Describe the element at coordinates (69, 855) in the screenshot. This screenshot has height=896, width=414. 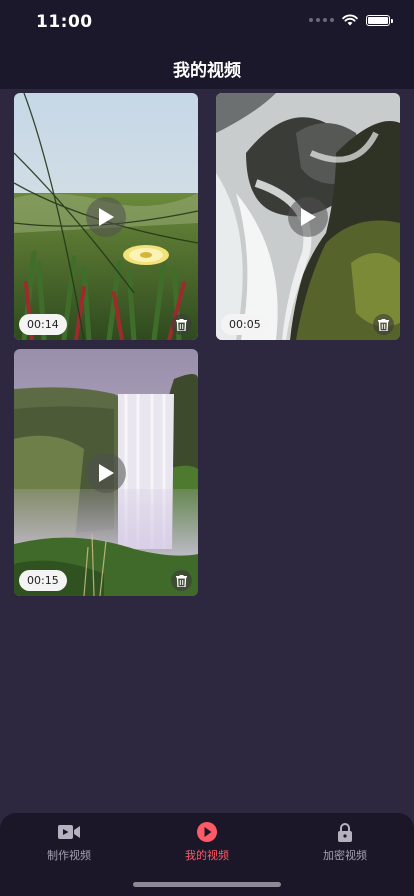
I see `tab-label: 制作视频` at that location.